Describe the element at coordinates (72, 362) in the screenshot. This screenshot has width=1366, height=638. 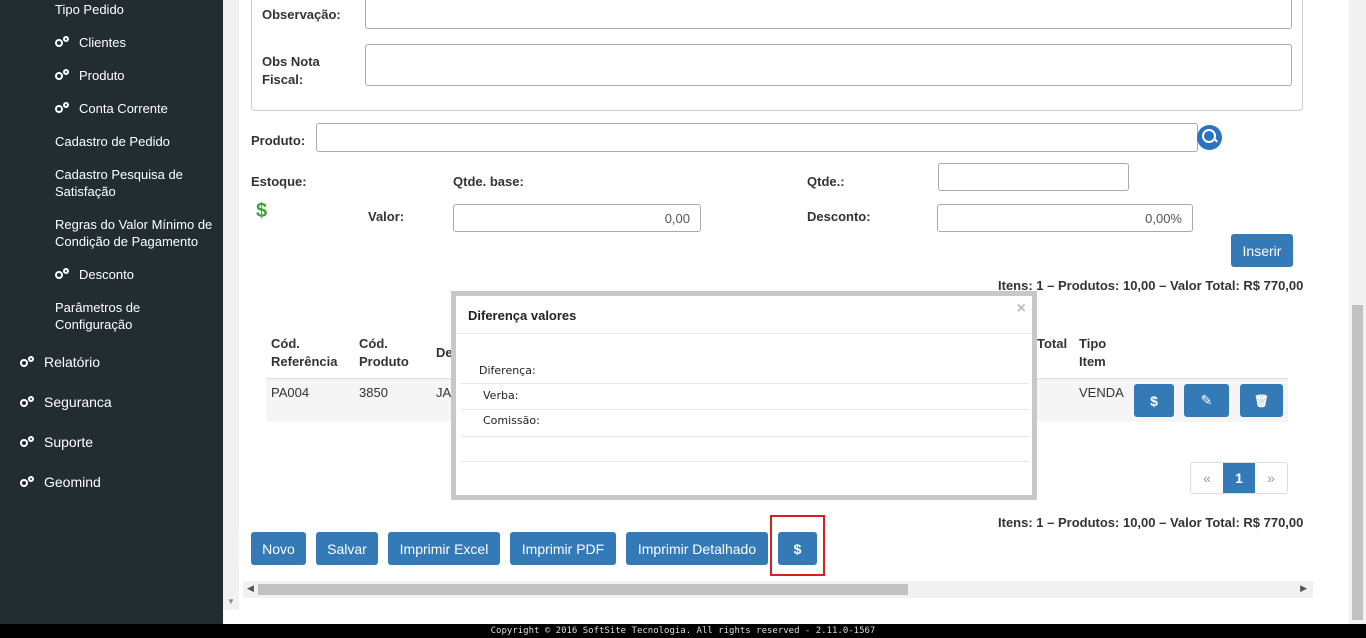
I see `sidebar-section-label: Relatório` at that location.